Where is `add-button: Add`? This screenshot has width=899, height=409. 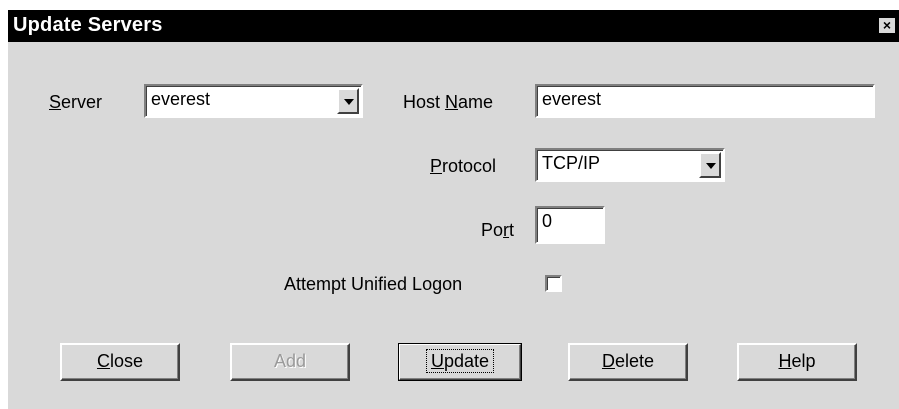 add-button: Add is located at coordinates (290, 362).